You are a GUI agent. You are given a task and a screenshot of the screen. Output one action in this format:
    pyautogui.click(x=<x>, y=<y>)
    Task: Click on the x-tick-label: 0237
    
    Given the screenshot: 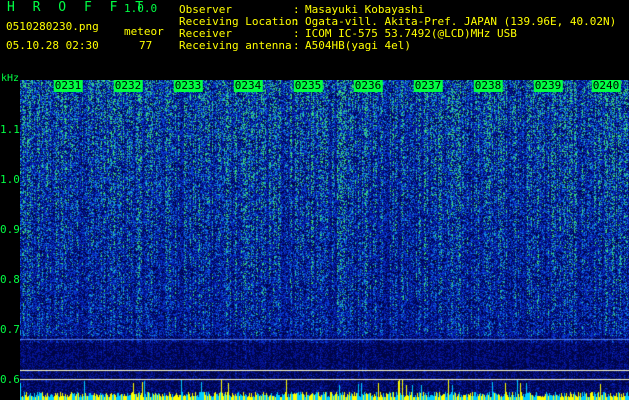 What is the action you would take?
    pyautogui.click(x=428, y=85)
    